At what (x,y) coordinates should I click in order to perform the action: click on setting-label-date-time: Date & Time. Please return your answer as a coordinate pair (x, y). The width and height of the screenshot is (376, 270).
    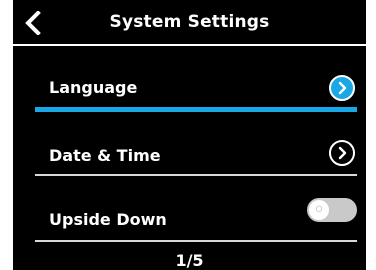
    Looking at the image, I should click on (105, 155).